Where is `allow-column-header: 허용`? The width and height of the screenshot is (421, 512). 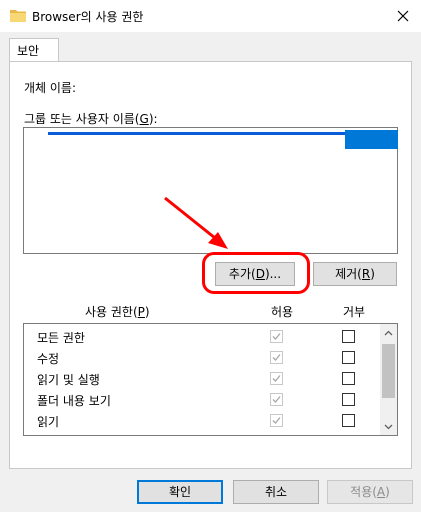
allow-column-header: 허용 is located at coordinates (282, 312).